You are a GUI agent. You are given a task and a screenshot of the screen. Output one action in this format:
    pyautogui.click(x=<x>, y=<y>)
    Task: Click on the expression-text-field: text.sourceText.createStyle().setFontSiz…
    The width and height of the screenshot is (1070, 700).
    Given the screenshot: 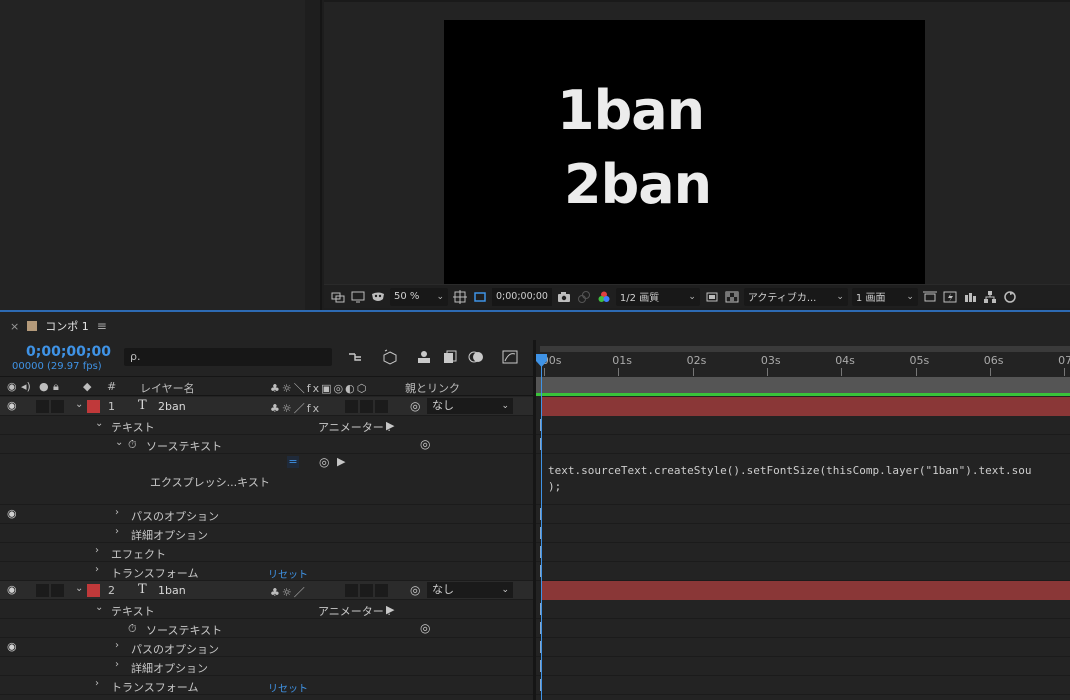 What is the action you would take?
    pyautogui.click(x=789, y=479)
    